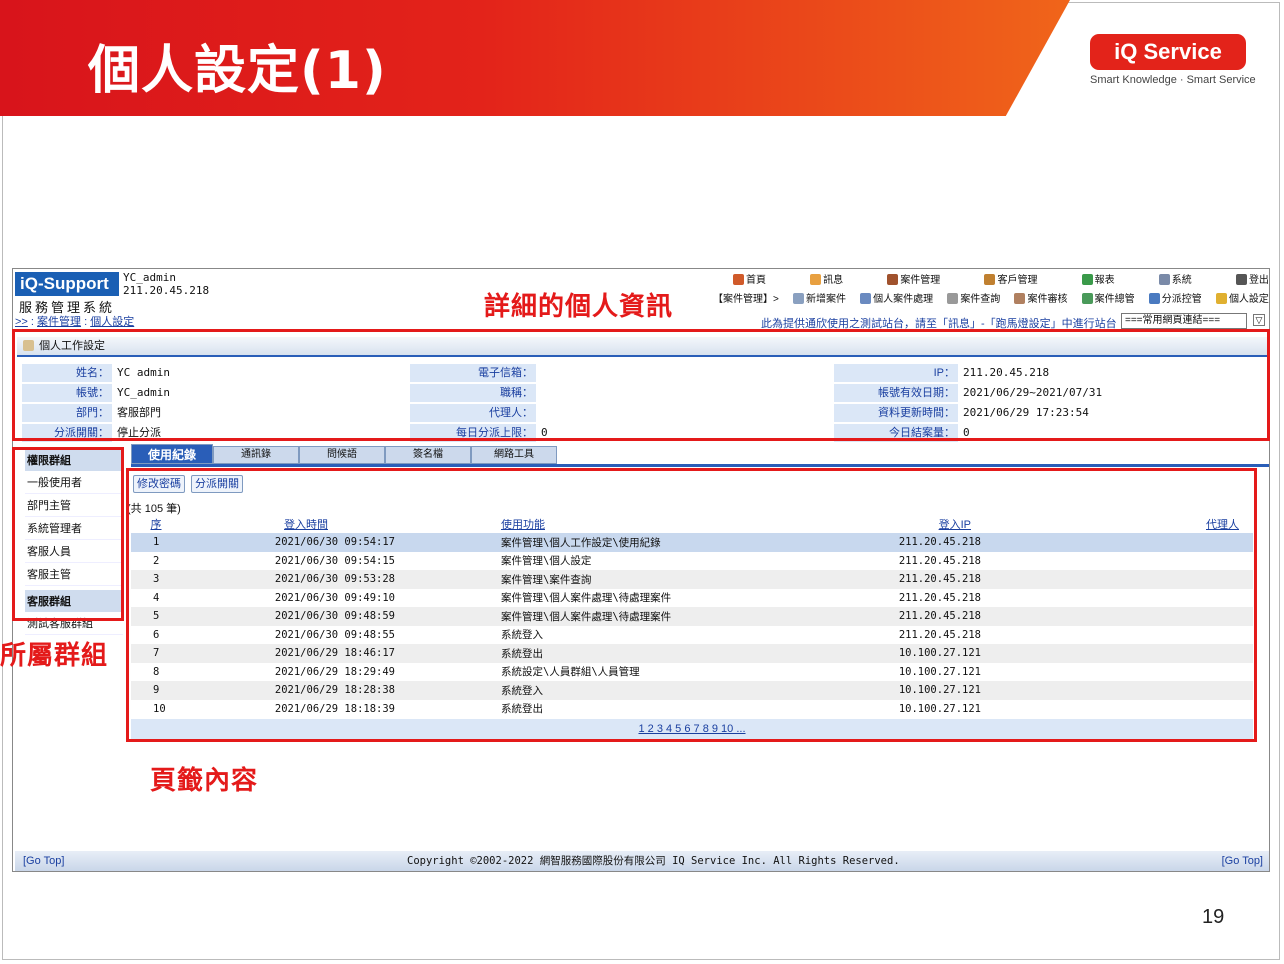 This screenshot has width=1284, height=964. I want to click on breadcrumb-section: 案件管理, so click(59, 322).